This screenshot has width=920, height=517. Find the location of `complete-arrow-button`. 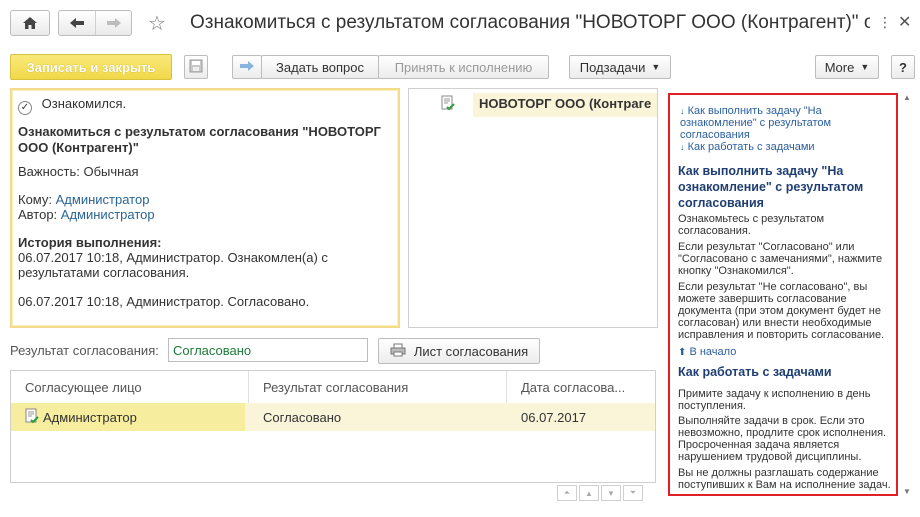

complete-arrow-button is located at coordinates (247, 67).